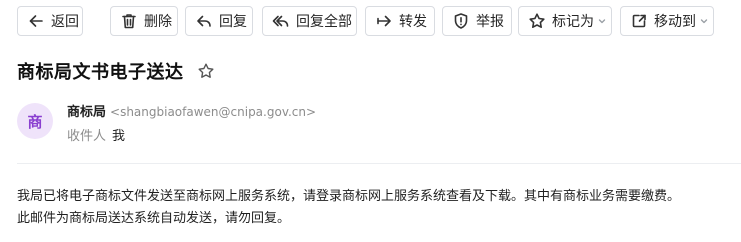 The image size is (741, 242). I want to click on star-toggle-button, so click(206, 71).